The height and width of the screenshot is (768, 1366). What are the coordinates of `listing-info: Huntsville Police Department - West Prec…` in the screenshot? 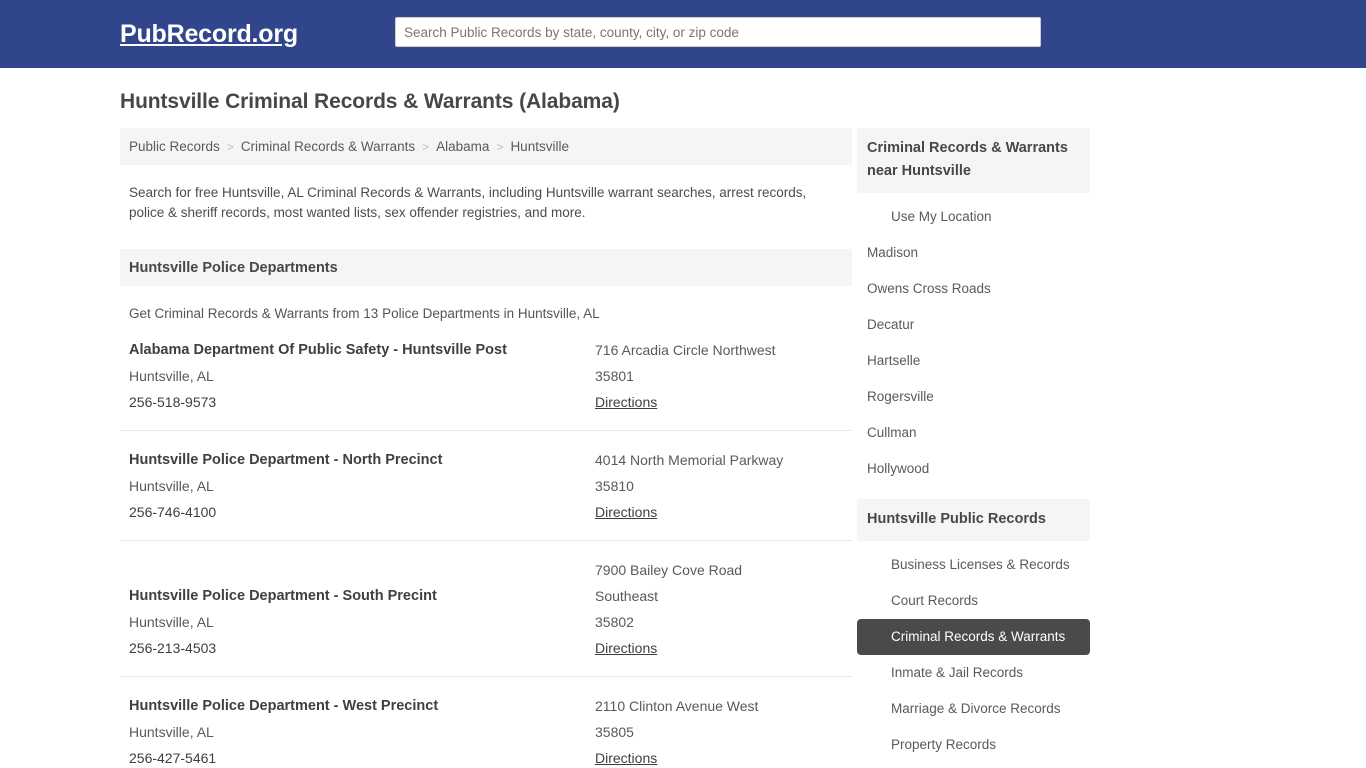 It's located at (362, 730).